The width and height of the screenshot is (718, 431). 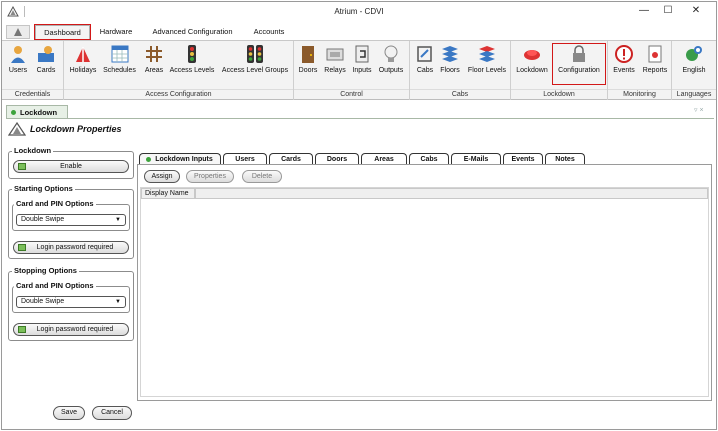 What do you see at coordinates (424, 54) in the screenshot?
I see `cab-icon` at bounding box center [424, 54].